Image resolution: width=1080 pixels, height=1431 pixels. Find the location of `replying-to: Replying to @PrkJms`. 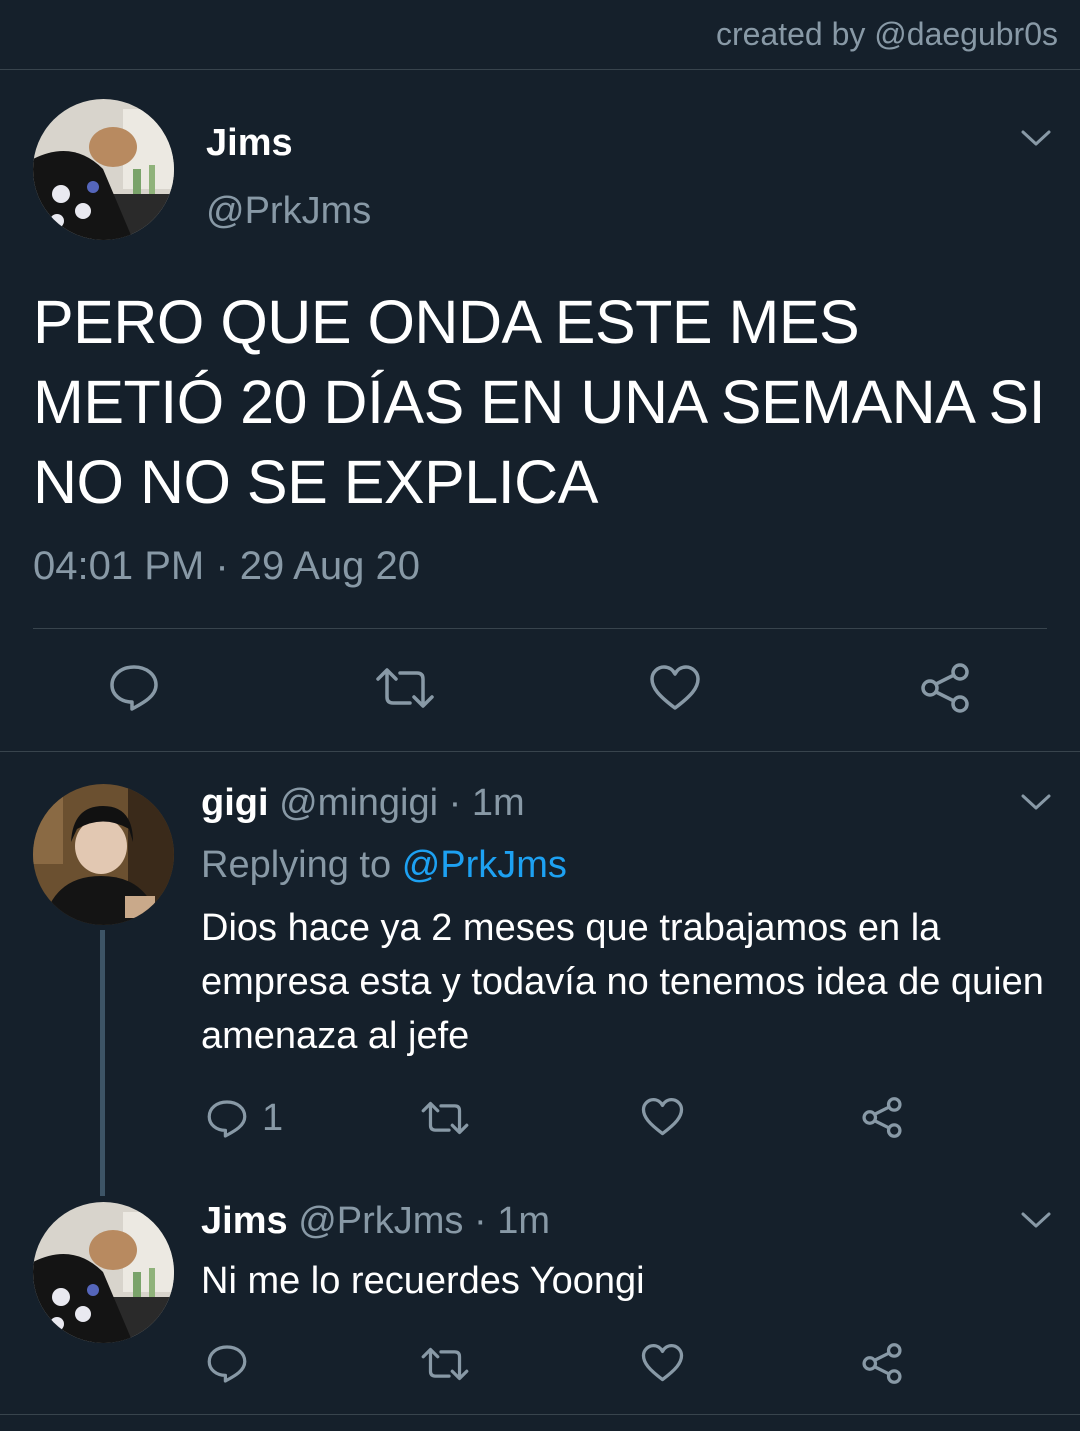

replying-to: Replying to @PrkJms is located at coordinates (384, 865).